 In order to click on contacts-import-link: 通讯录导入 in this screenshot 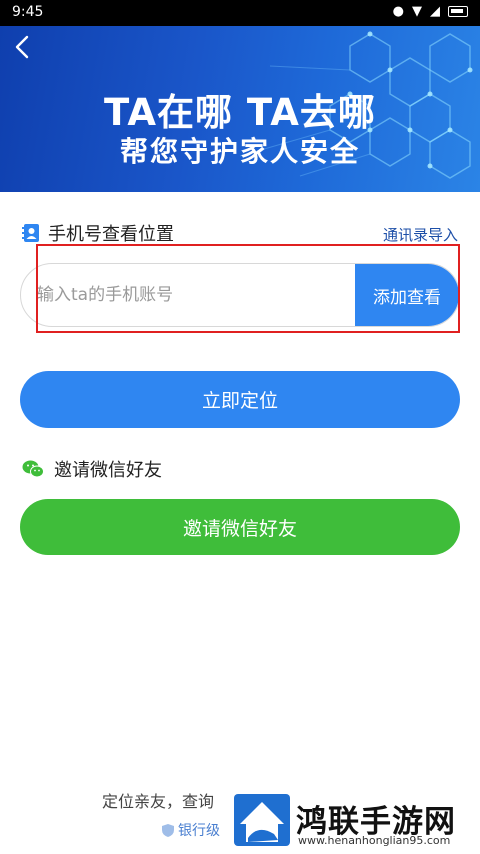, I will do `click(420, 234)`.